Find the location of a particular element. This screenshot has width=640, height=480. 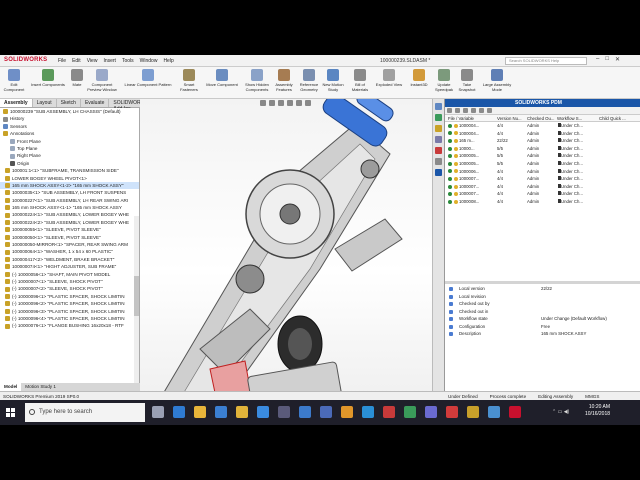

undo-checkout-icon is located at coordinates (465, 110).